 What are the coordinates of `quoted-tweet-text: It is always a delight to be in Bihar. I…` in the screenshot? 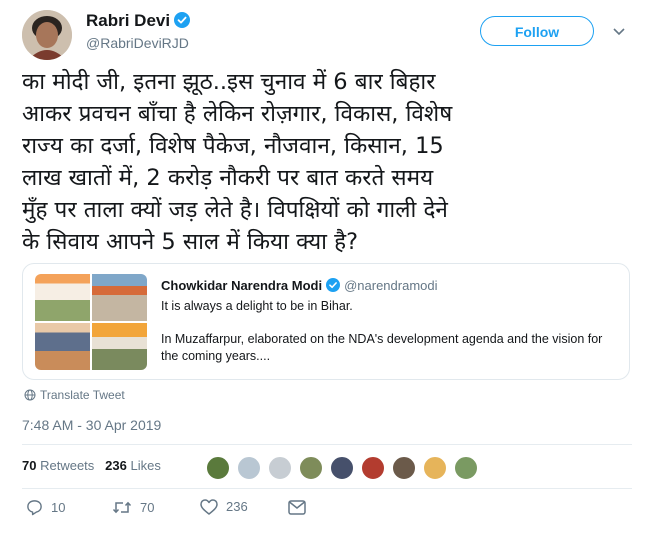 It's located at (391, 339).